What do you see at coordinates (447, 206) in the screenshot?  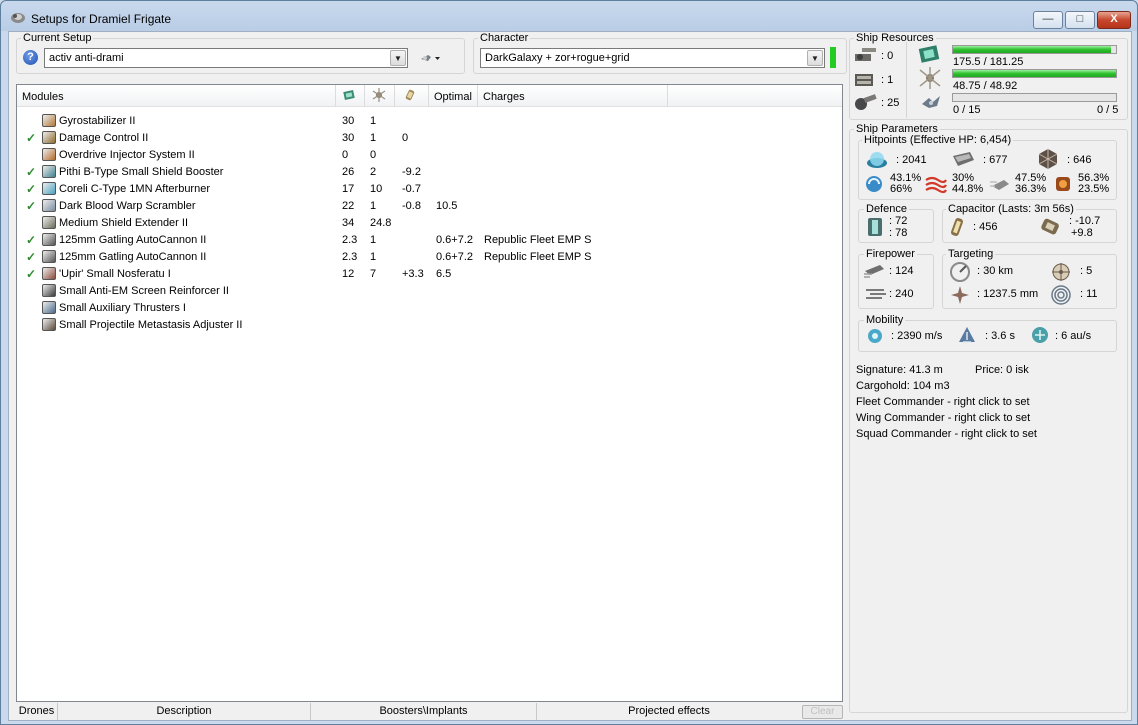 I see `module-optimal: 10.5` at bounding box center [447, 206].